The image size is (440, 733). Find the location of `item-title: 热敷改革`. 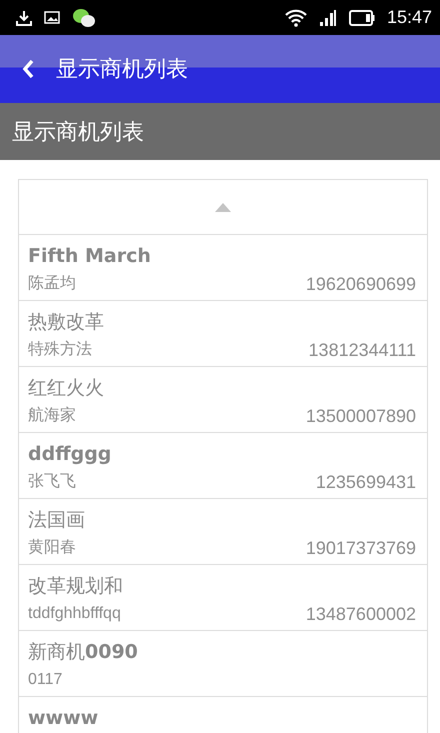

item-title: 热敷改革 is located at coordinates (66, 322).